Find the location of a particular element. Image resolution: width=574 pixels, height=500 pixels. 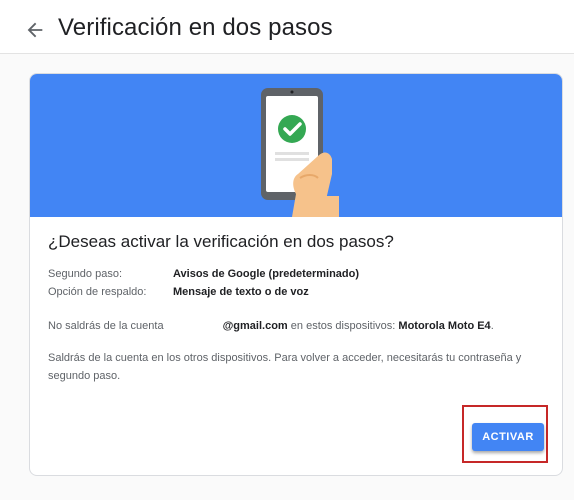

stay-signed-in-middle: en estos dispositivos: is located at coordinates (343, 326).